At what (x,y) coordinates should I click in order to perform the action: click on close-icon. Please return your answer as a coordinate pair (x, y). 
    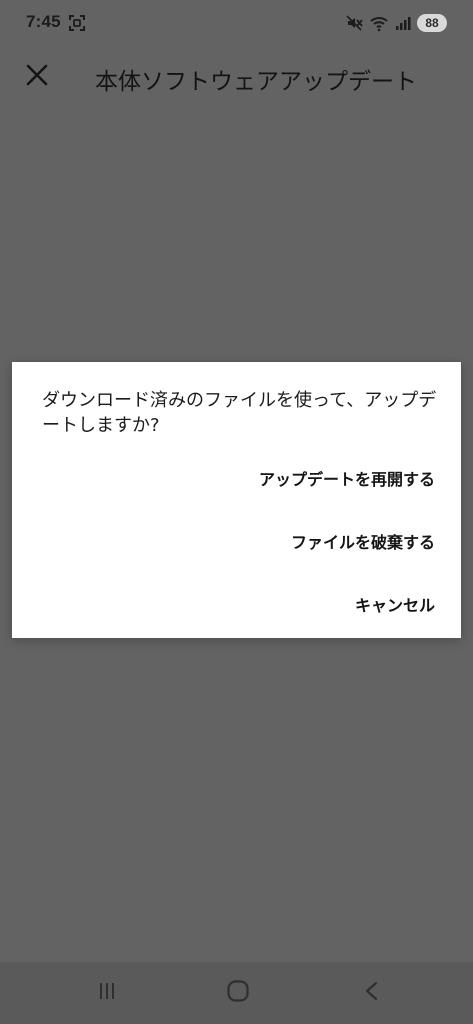
    Looking at the image, I should click on (37, 77).